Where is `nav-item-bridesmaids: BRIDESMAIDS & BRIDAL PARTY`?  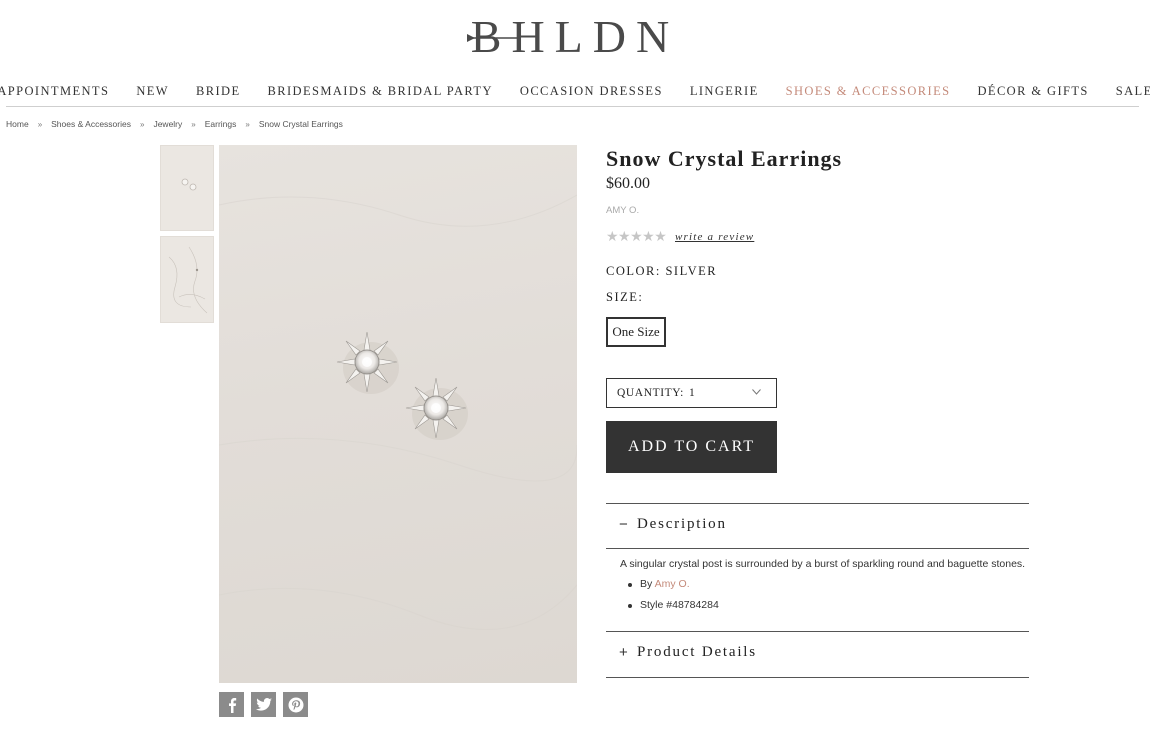
nav-item-bridesmaids: BRIDESMAIDS & BRIDAL PARTY is located at coordinates (380, 91).